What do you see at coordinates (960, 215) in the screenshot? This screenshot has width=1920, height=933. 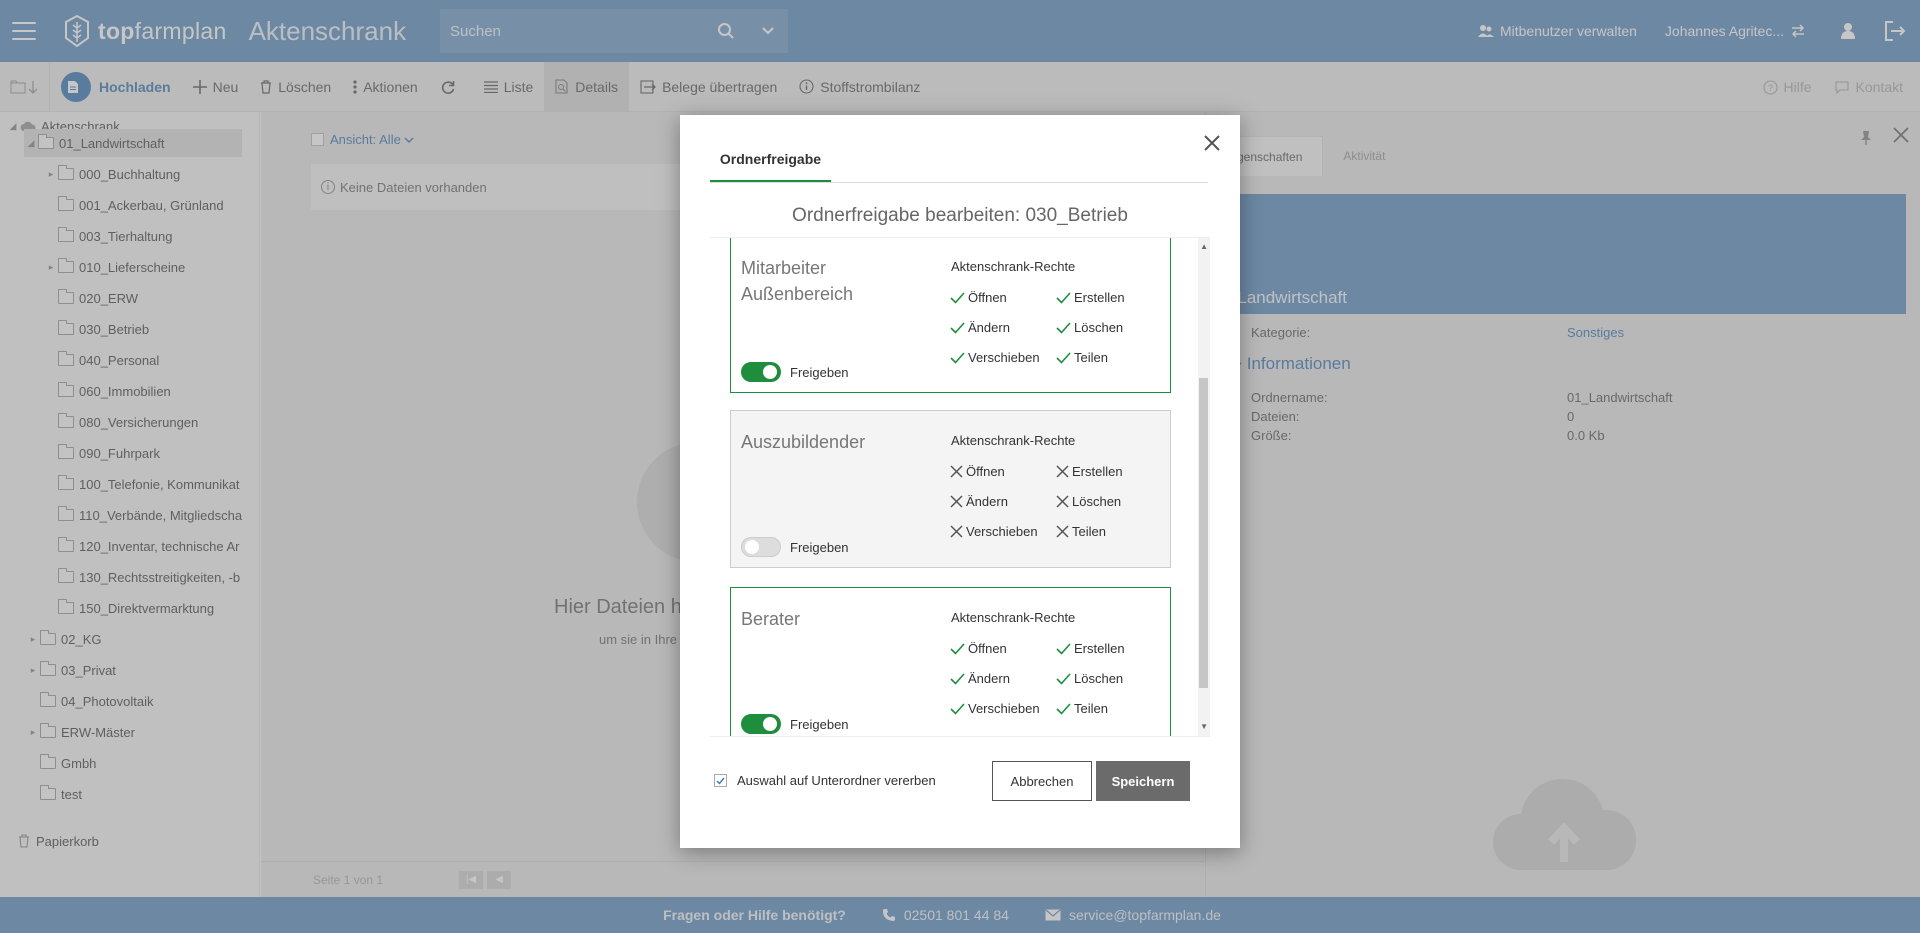 I see `dialog-title: Ordnerfreigabe bearbeiten: 030_Betrieb` at bounding box center [960, 215].